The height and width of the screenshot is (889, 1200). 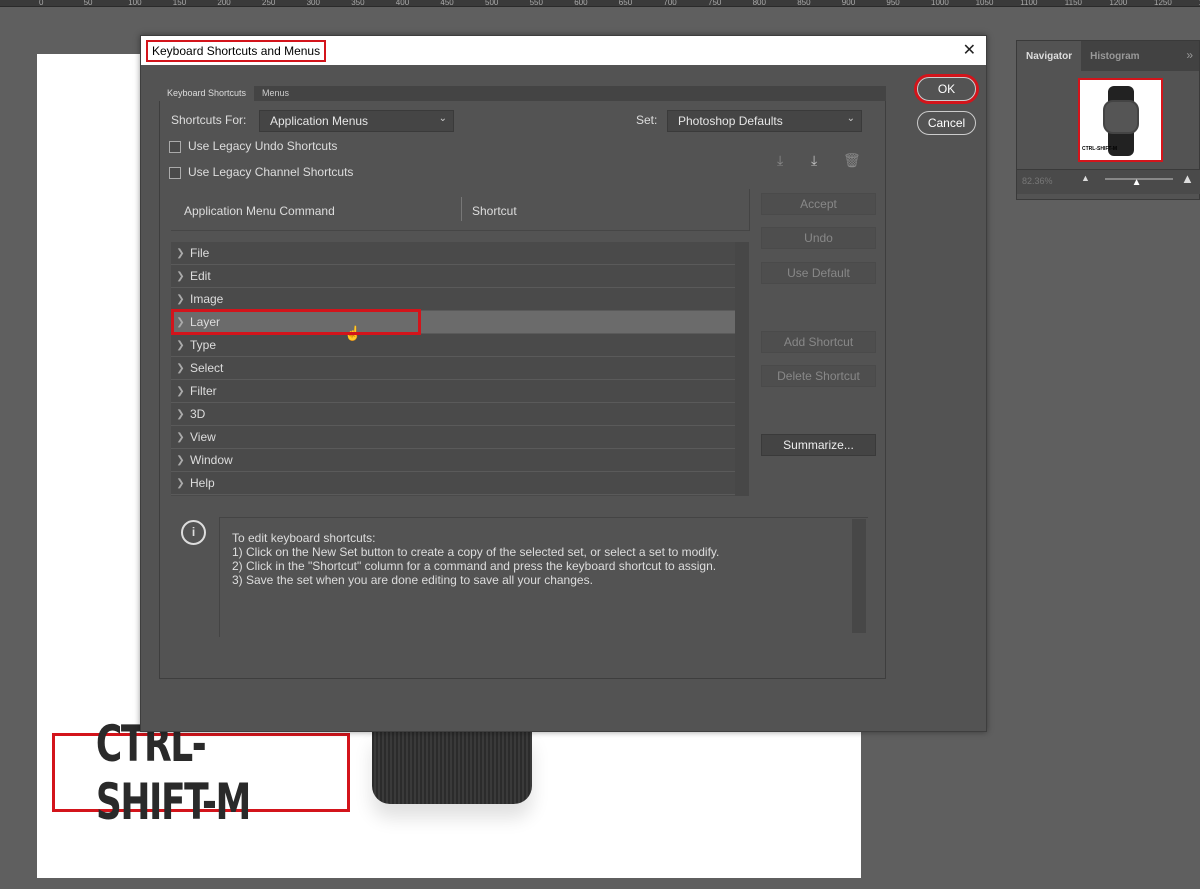 What do you see at coordinates (1187, 178) in the screenshot?
I see `zoom-in-icon: ▲` at bounding box center [1187, 178].